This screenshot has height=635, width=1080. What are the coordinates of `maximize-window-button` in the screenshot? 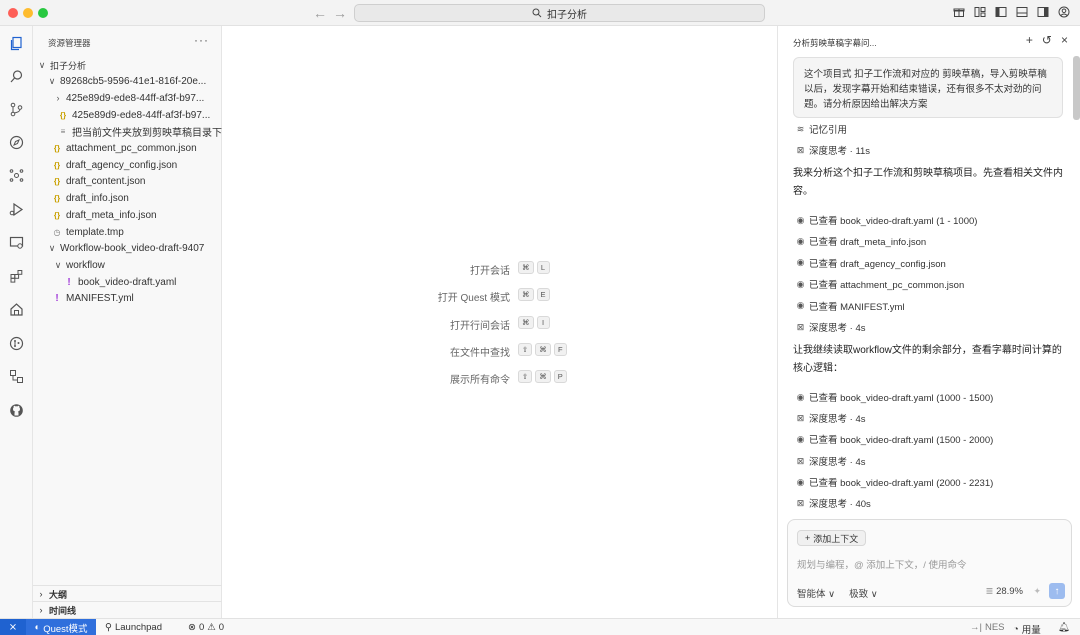 It's located at (43, 13).